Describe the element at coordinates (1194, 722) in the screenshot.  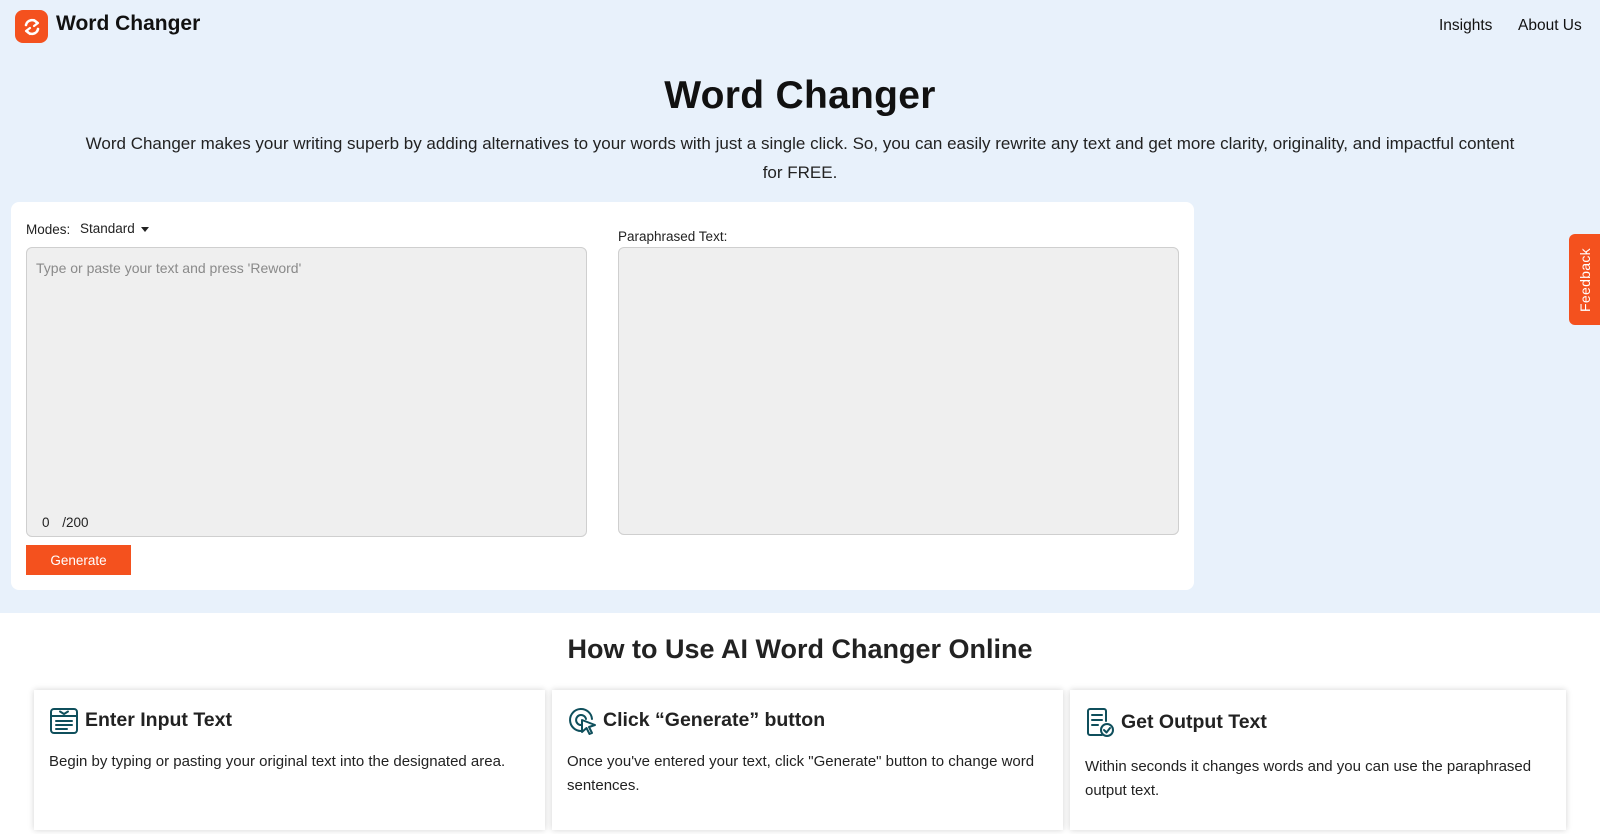
I see `step-title: Get Output Text` at that location.